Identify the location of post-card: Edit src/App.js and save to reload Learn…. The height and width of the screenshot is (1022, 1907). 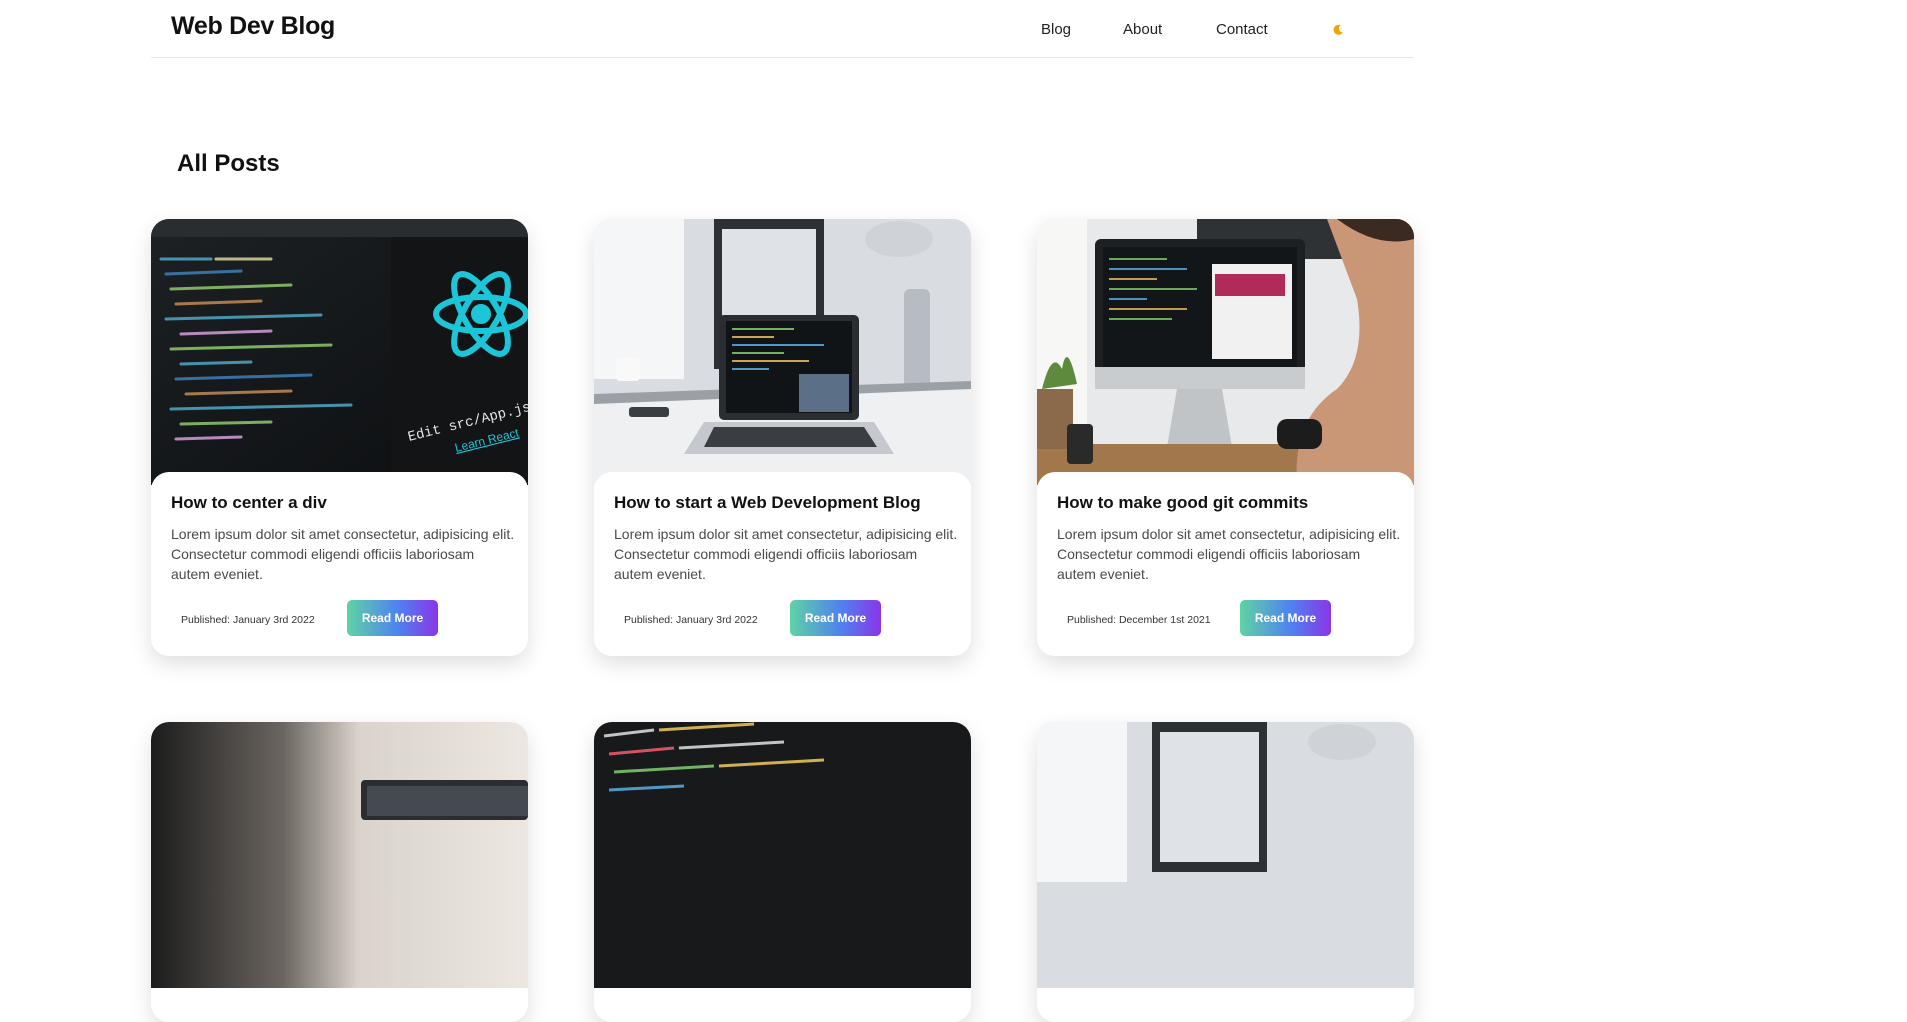
(339, 437).